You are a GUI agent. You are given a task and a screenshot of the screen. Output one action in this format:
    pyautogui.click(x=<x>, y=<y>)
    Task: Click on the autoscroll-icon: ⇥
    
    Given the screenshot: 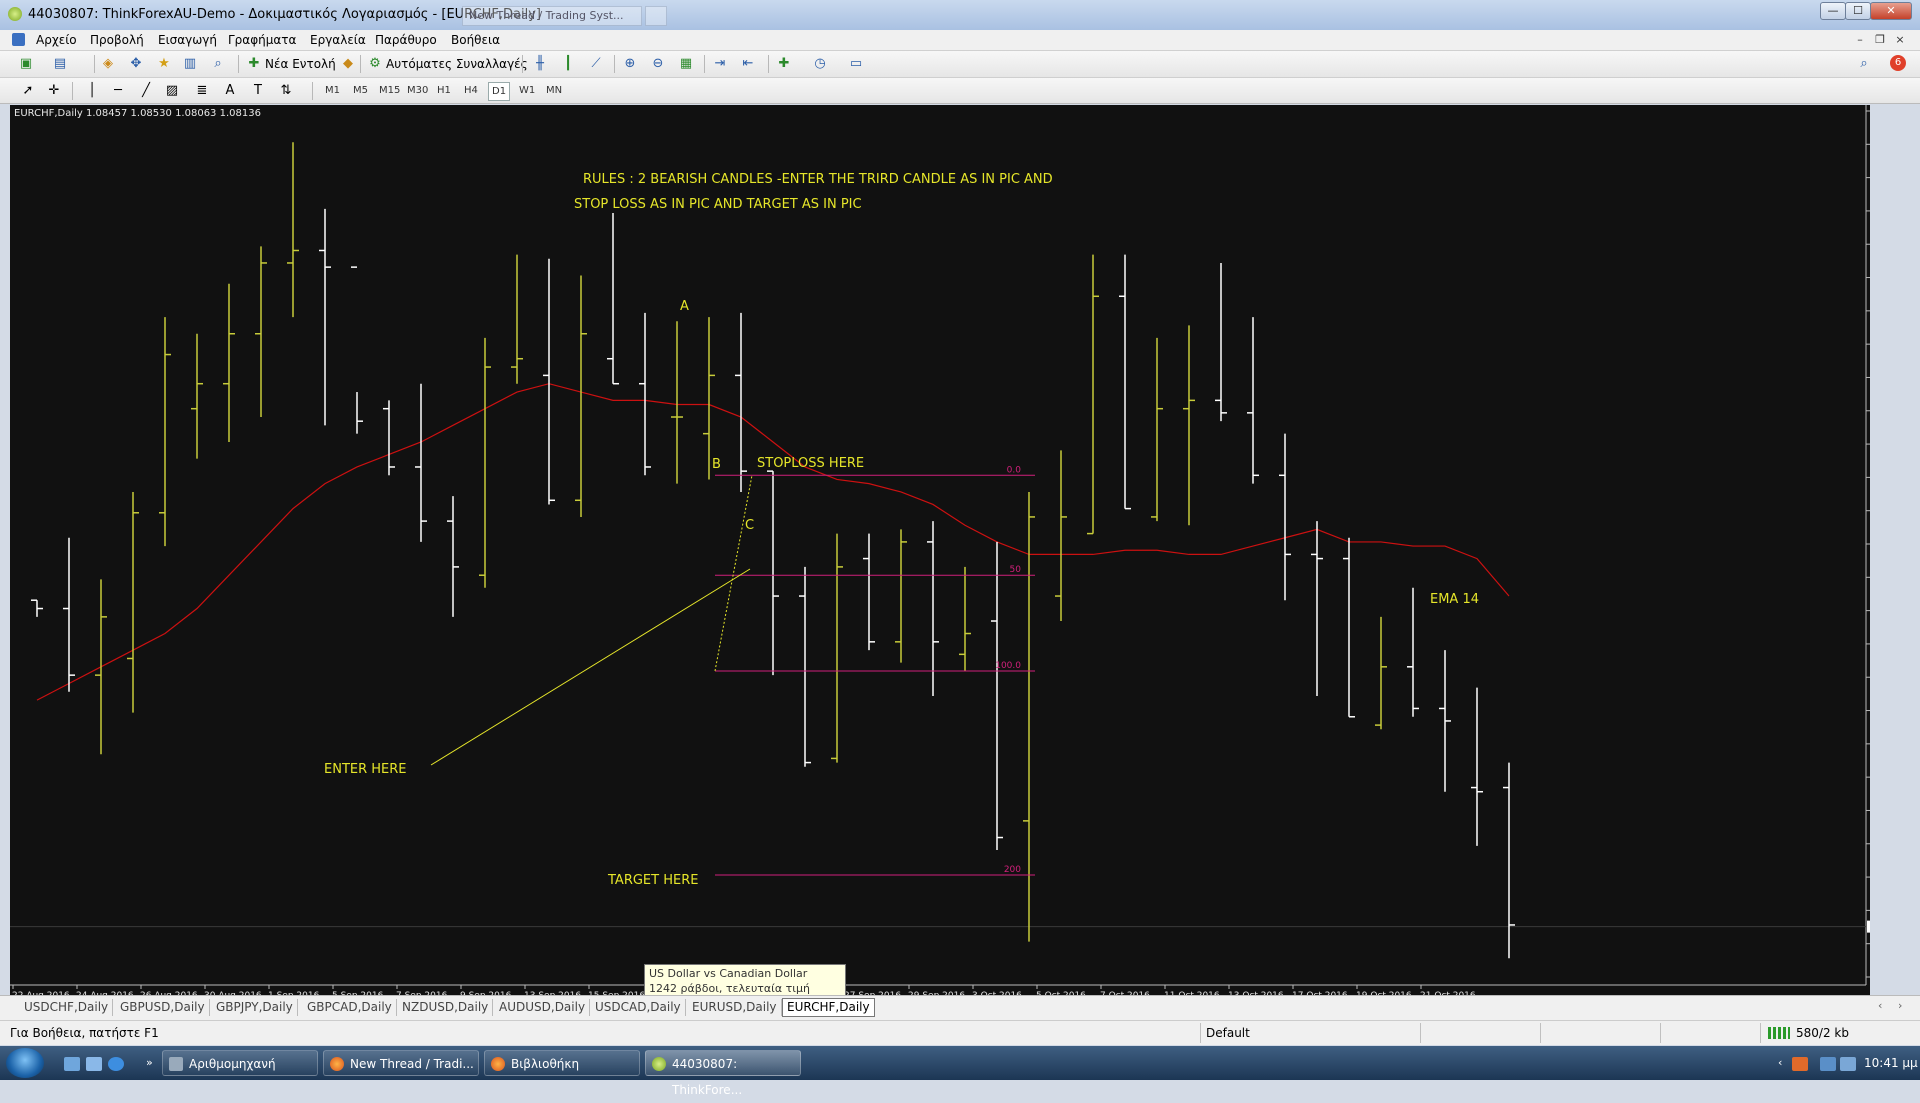 What is the action you would take?
    pyautogui.click(x=720, y=64)
    